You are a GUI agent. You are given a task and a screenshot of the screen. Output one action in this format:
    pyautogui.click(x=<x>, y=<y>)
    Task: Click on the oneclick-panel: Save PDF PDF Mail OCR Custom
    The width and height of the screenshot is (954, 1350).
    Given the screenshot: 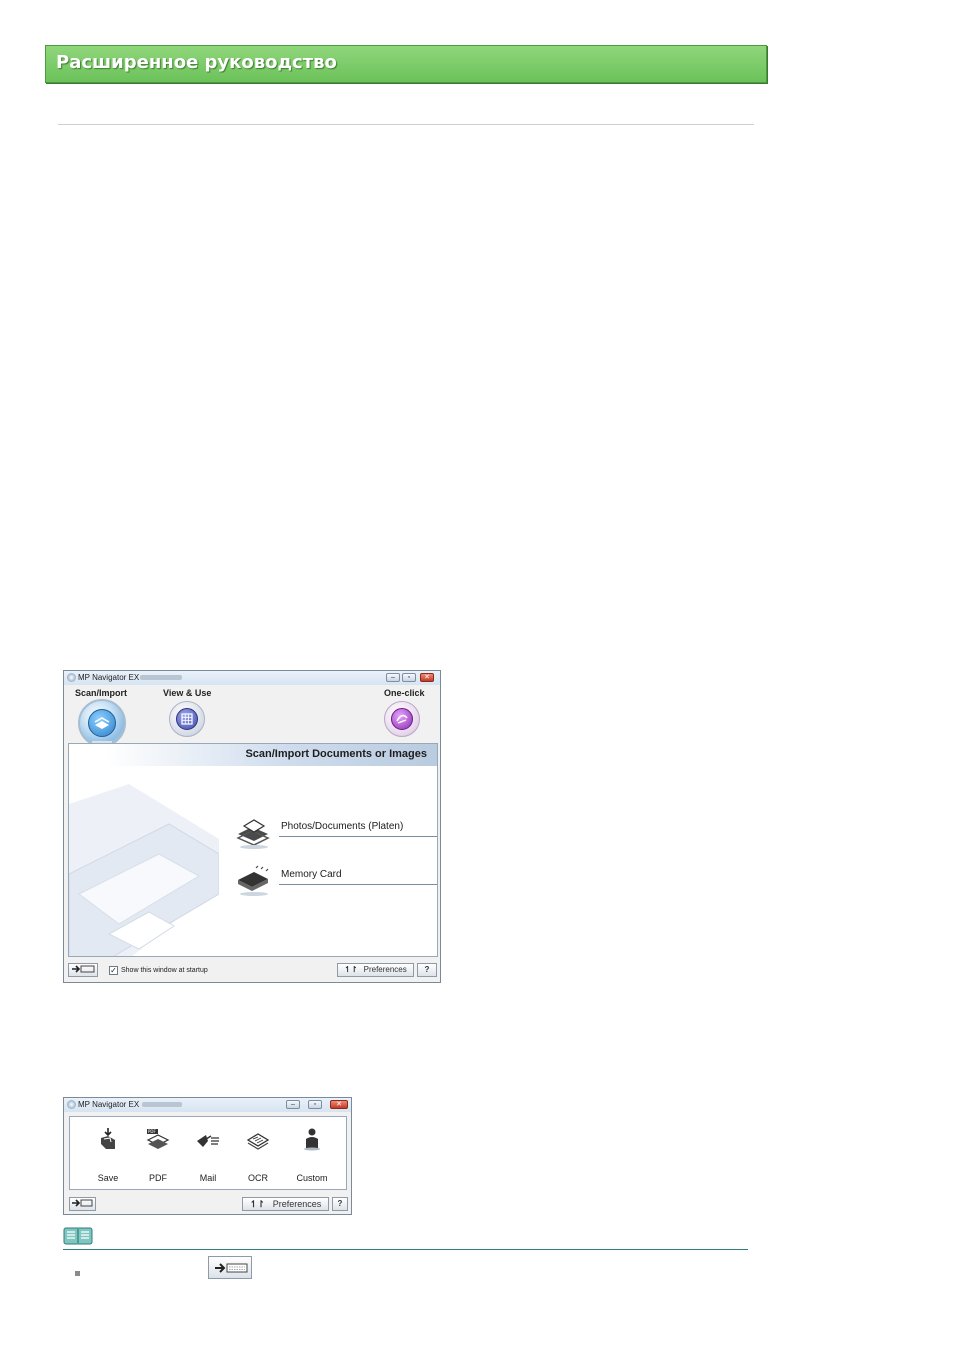 What is the action you would take?
    pyautogui.click(x=208, y=1153)
    